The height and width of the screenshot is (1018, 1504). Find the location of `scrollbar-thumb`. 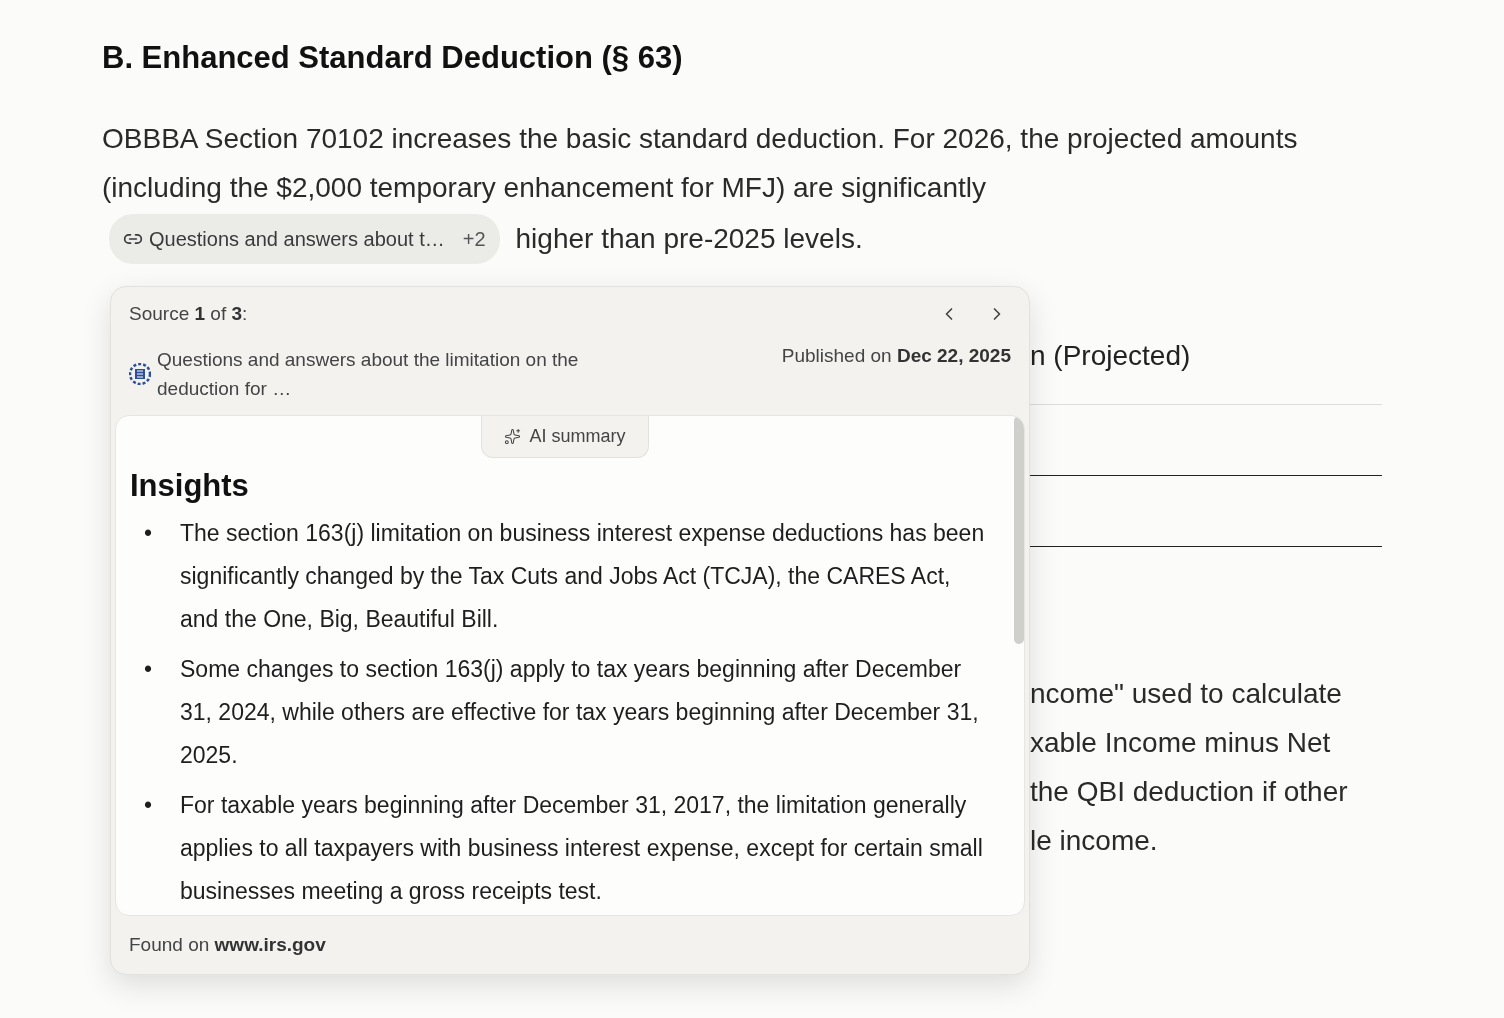

scrollbar-thumb is located at coordinates (1019, 530).